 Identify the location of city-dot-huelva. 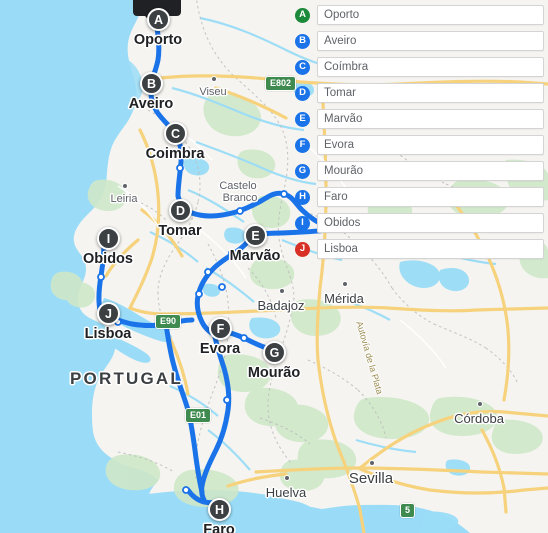
(287, 478).